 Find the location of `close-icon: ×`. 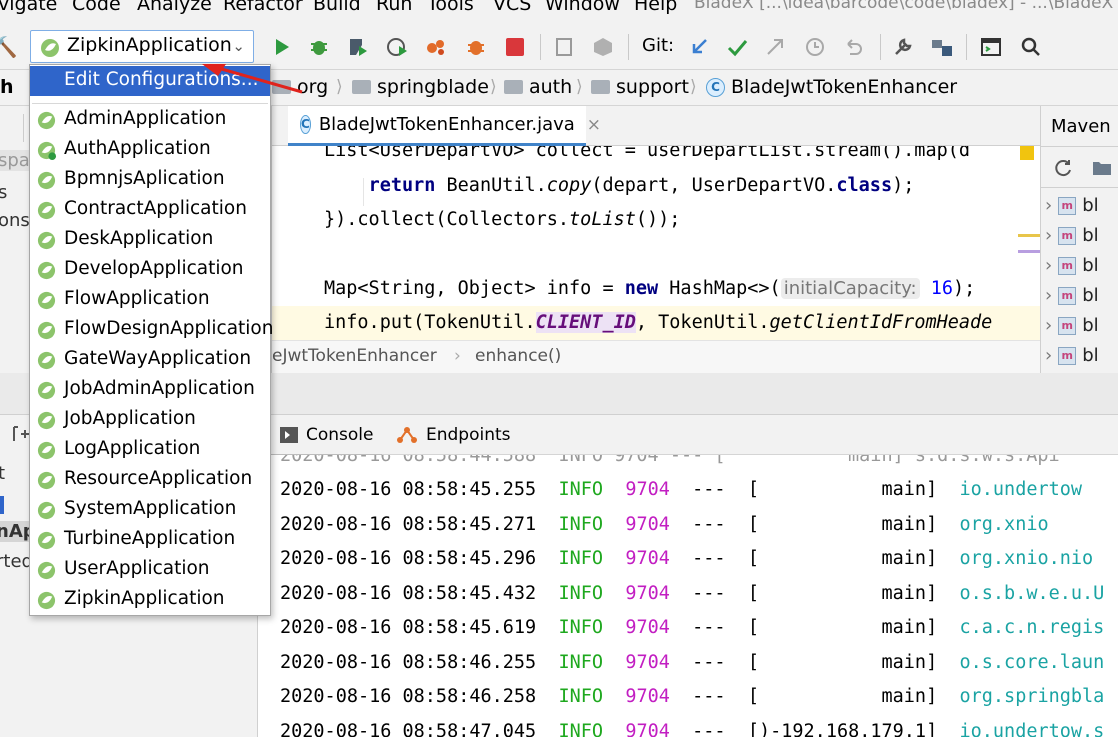

close-icon: × is located at coordinates (594, 125).